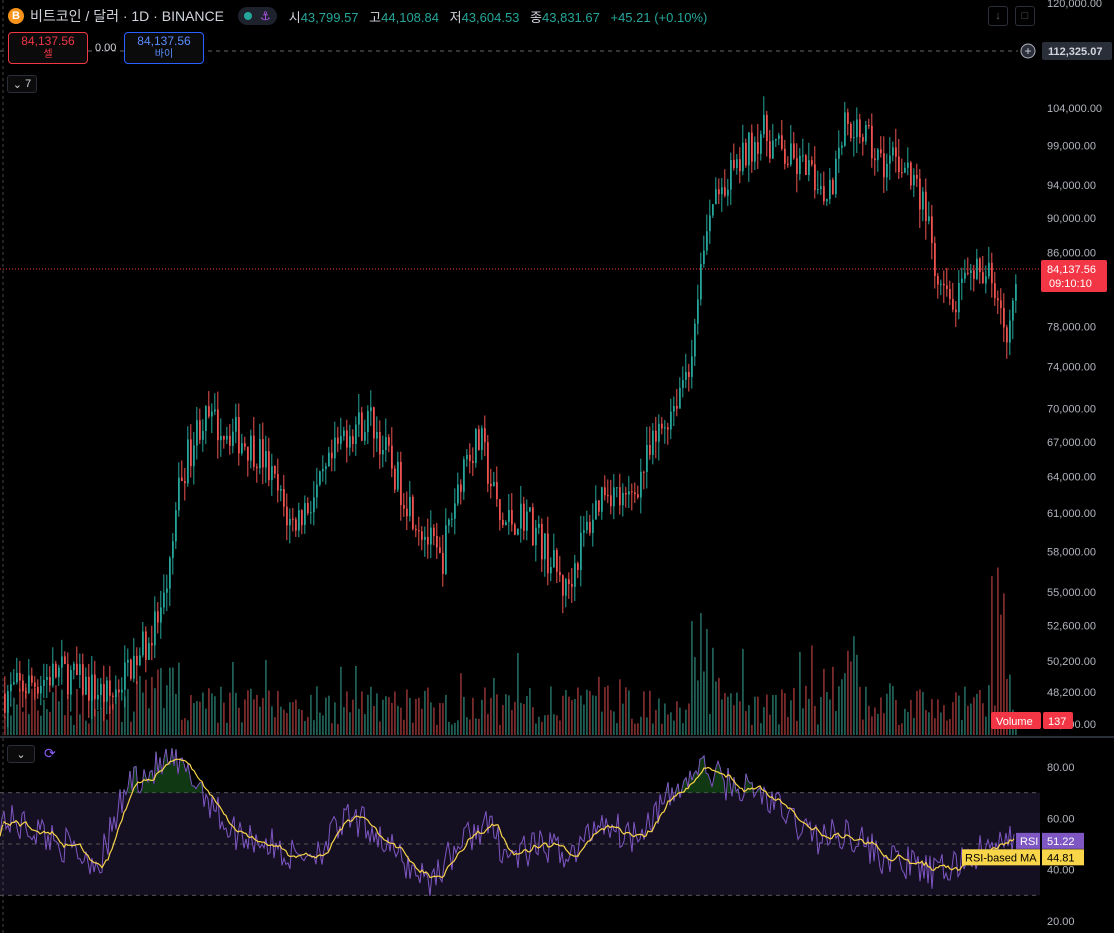  I want to click on price-tick: 64,000.00, so click(1071, 478).